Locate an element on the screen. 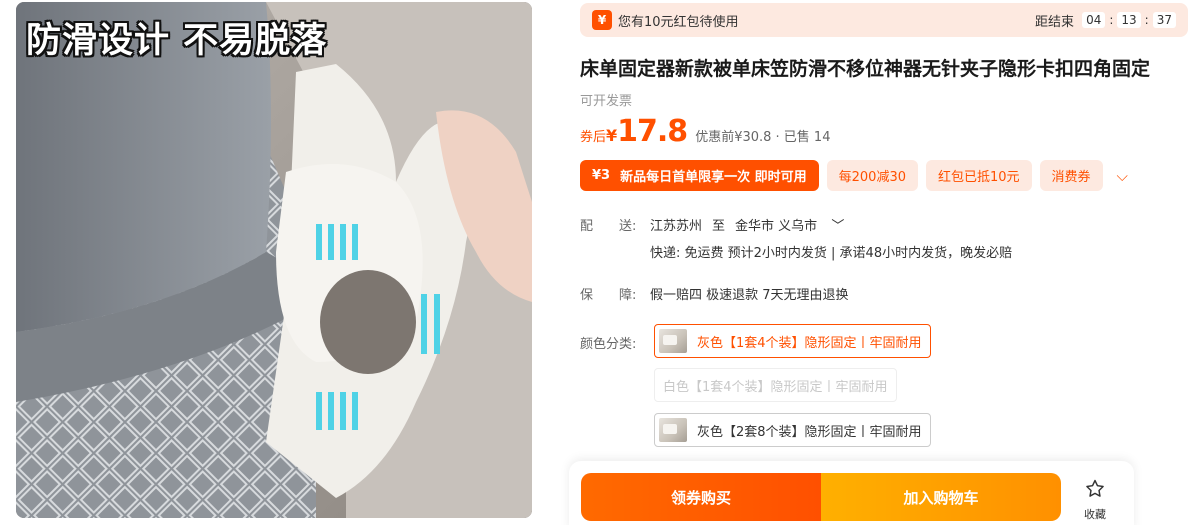 The image size is (1201, 525). add-to-cart-button: 加入购物车 is located at coordinates (941, 497).